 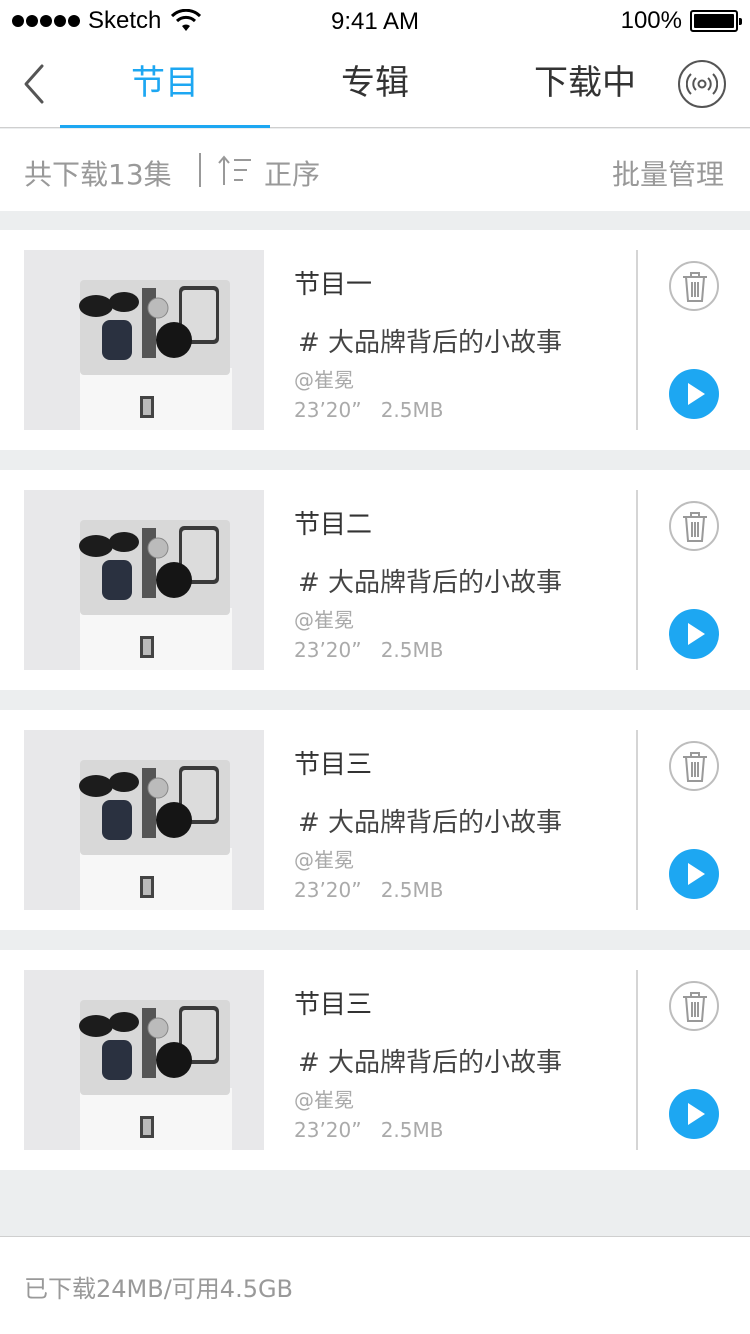 I want to click on sort-order-button: 正序, so click(x=292, y=173).